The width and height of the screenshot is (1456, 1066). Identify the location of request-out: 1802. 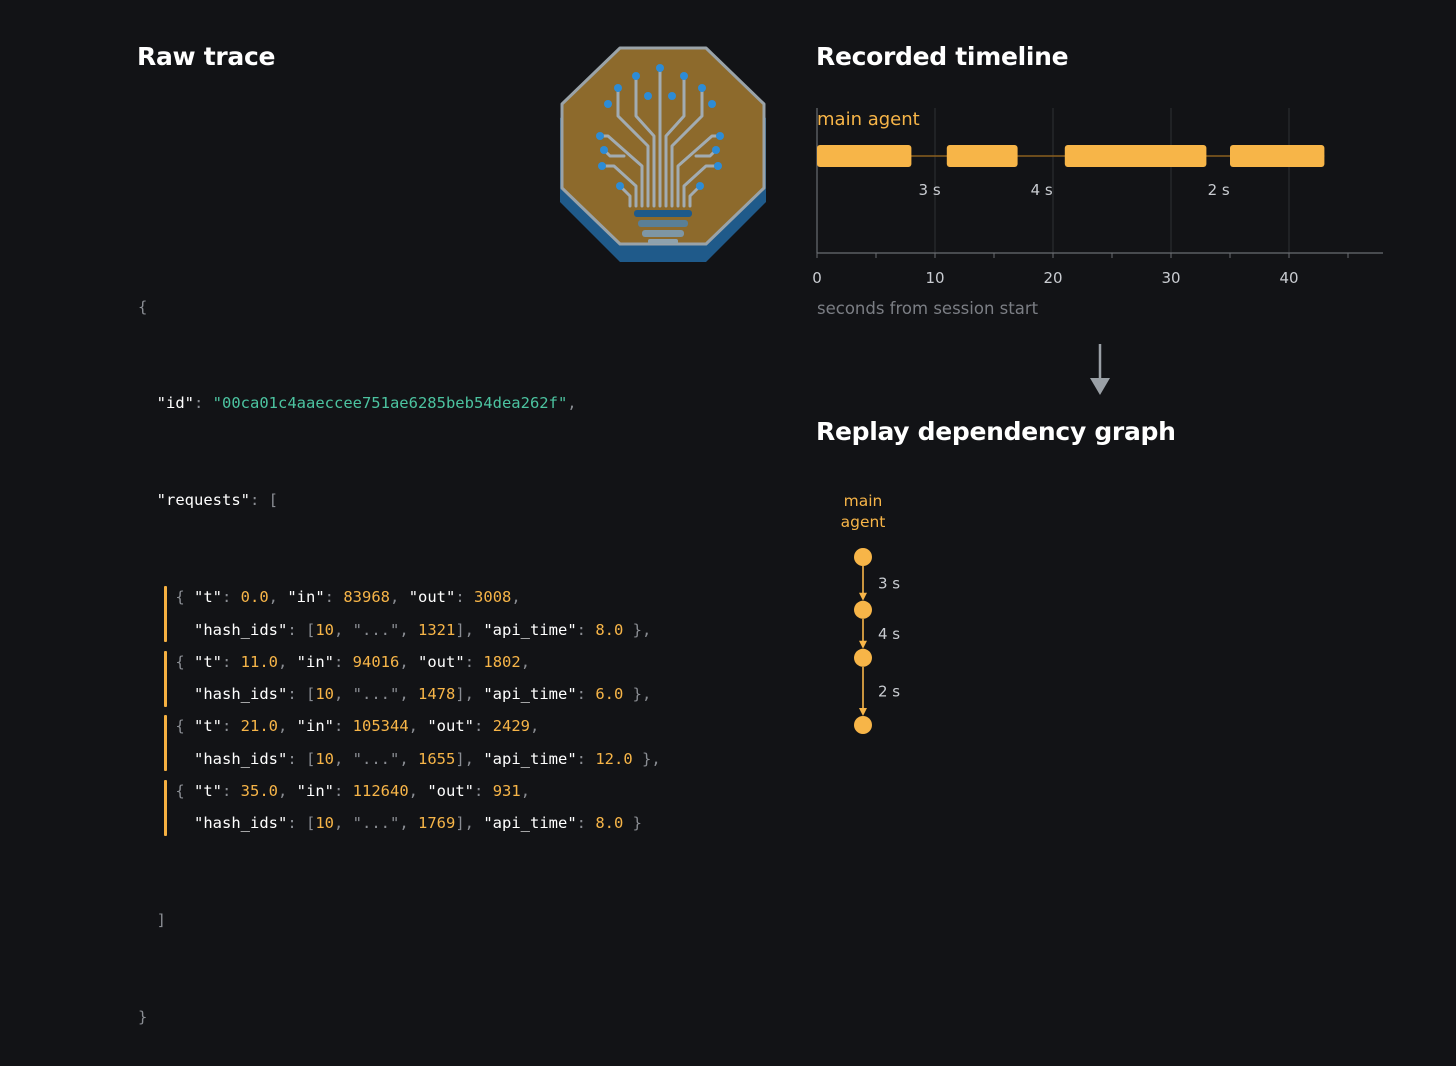
(502, 661).